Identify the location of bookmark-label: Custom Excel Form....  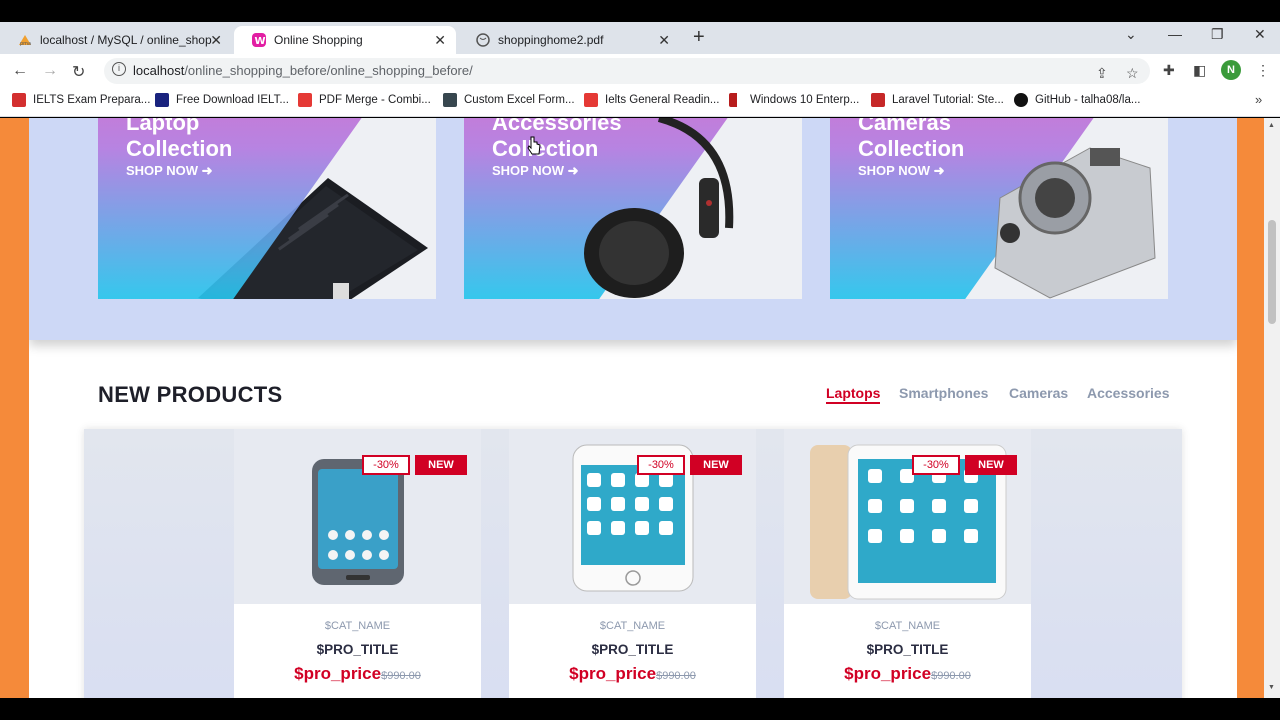
(519, 100).